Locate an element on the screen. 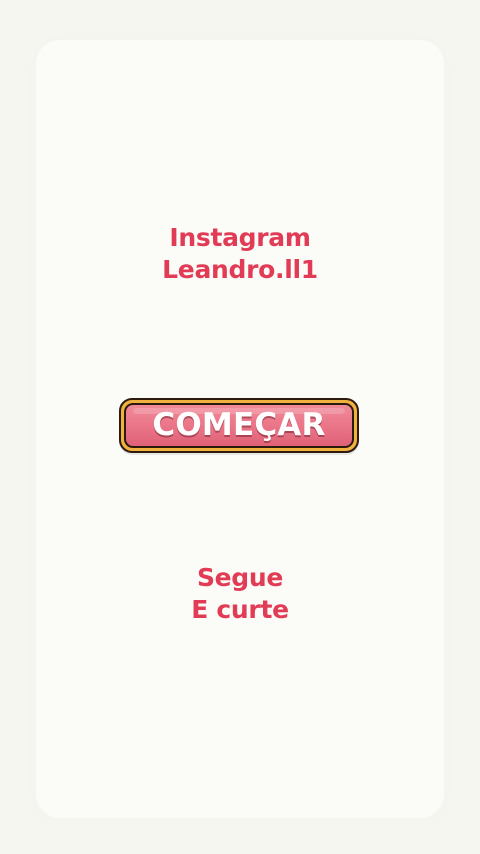 This screenshot has height=854, width=480. instagram-promo-text: Instagram Leandro.ll1 is located at coordinates (240, 254).